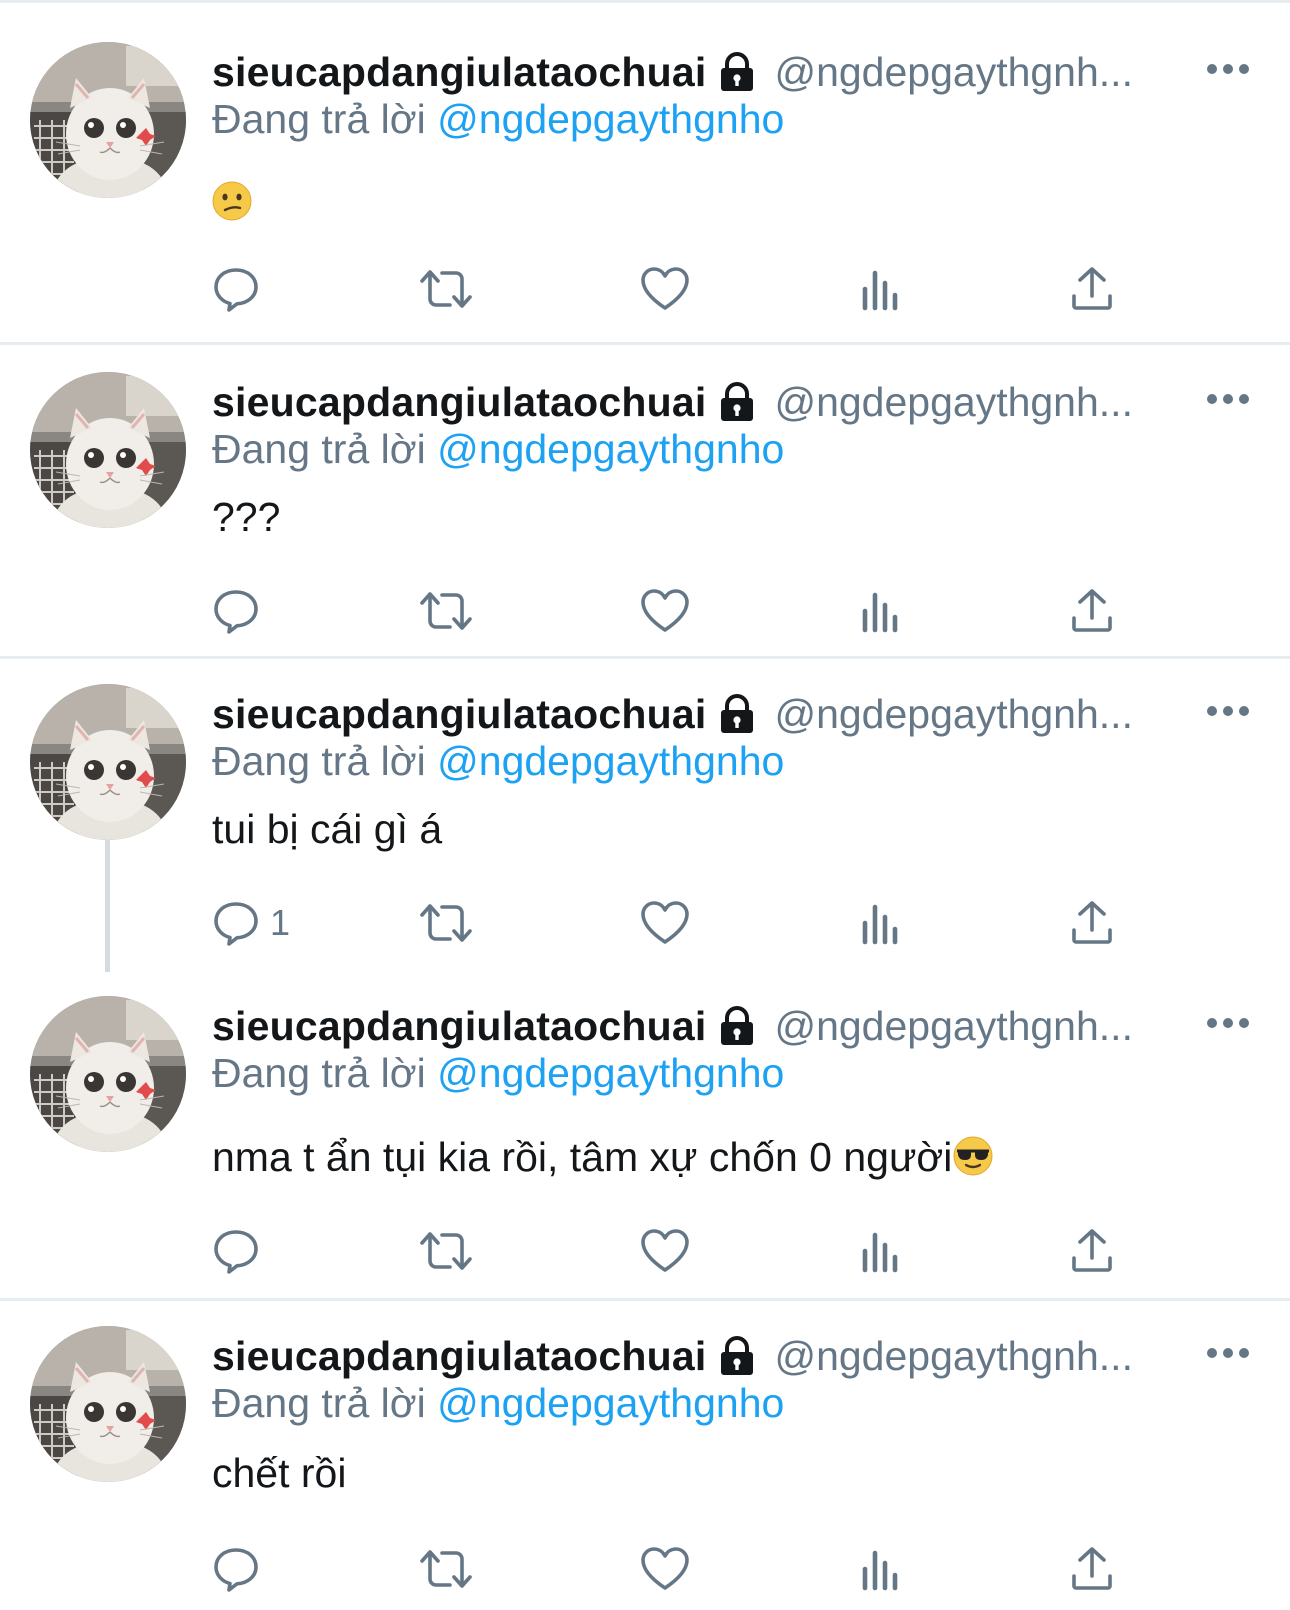  I want to click on top-divider, so click(645, 1).